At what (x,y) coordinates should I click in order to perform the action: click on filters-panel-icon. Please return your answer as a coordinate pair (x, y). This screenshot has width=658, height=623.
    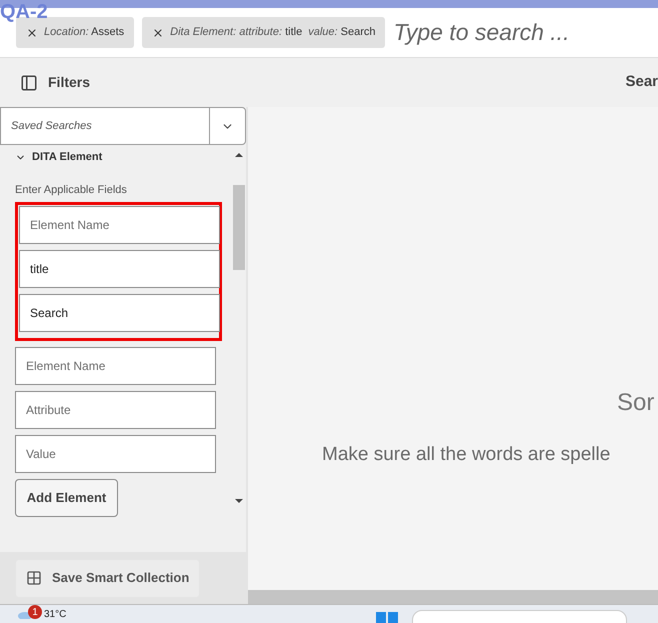
    Looking at the image, I should click on (29, 83).